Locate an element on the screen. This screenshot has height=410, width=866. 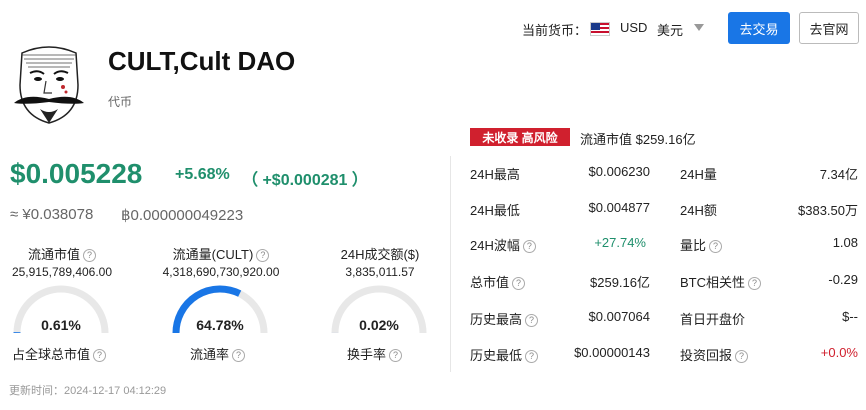
table-row-value: $0.006230 is located at coordinates (619, 171).